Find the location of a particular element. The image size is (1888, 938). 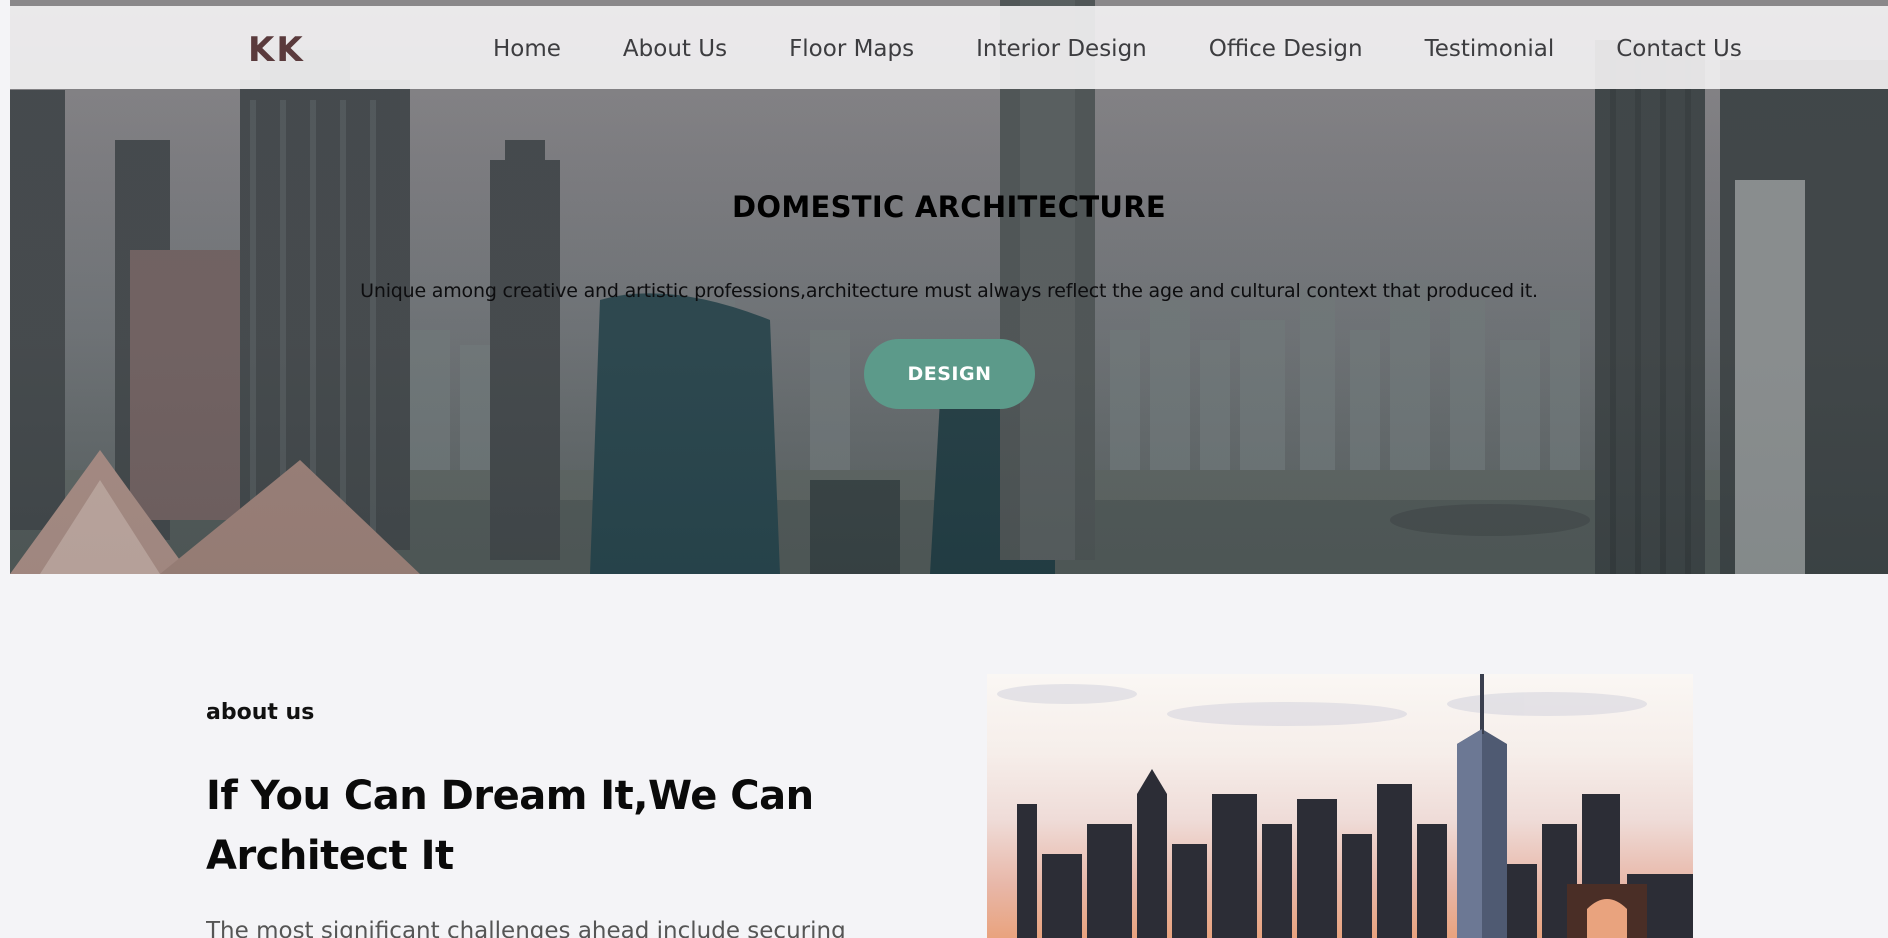

about-skyline-illustration is located at coordinates (1345, 806).